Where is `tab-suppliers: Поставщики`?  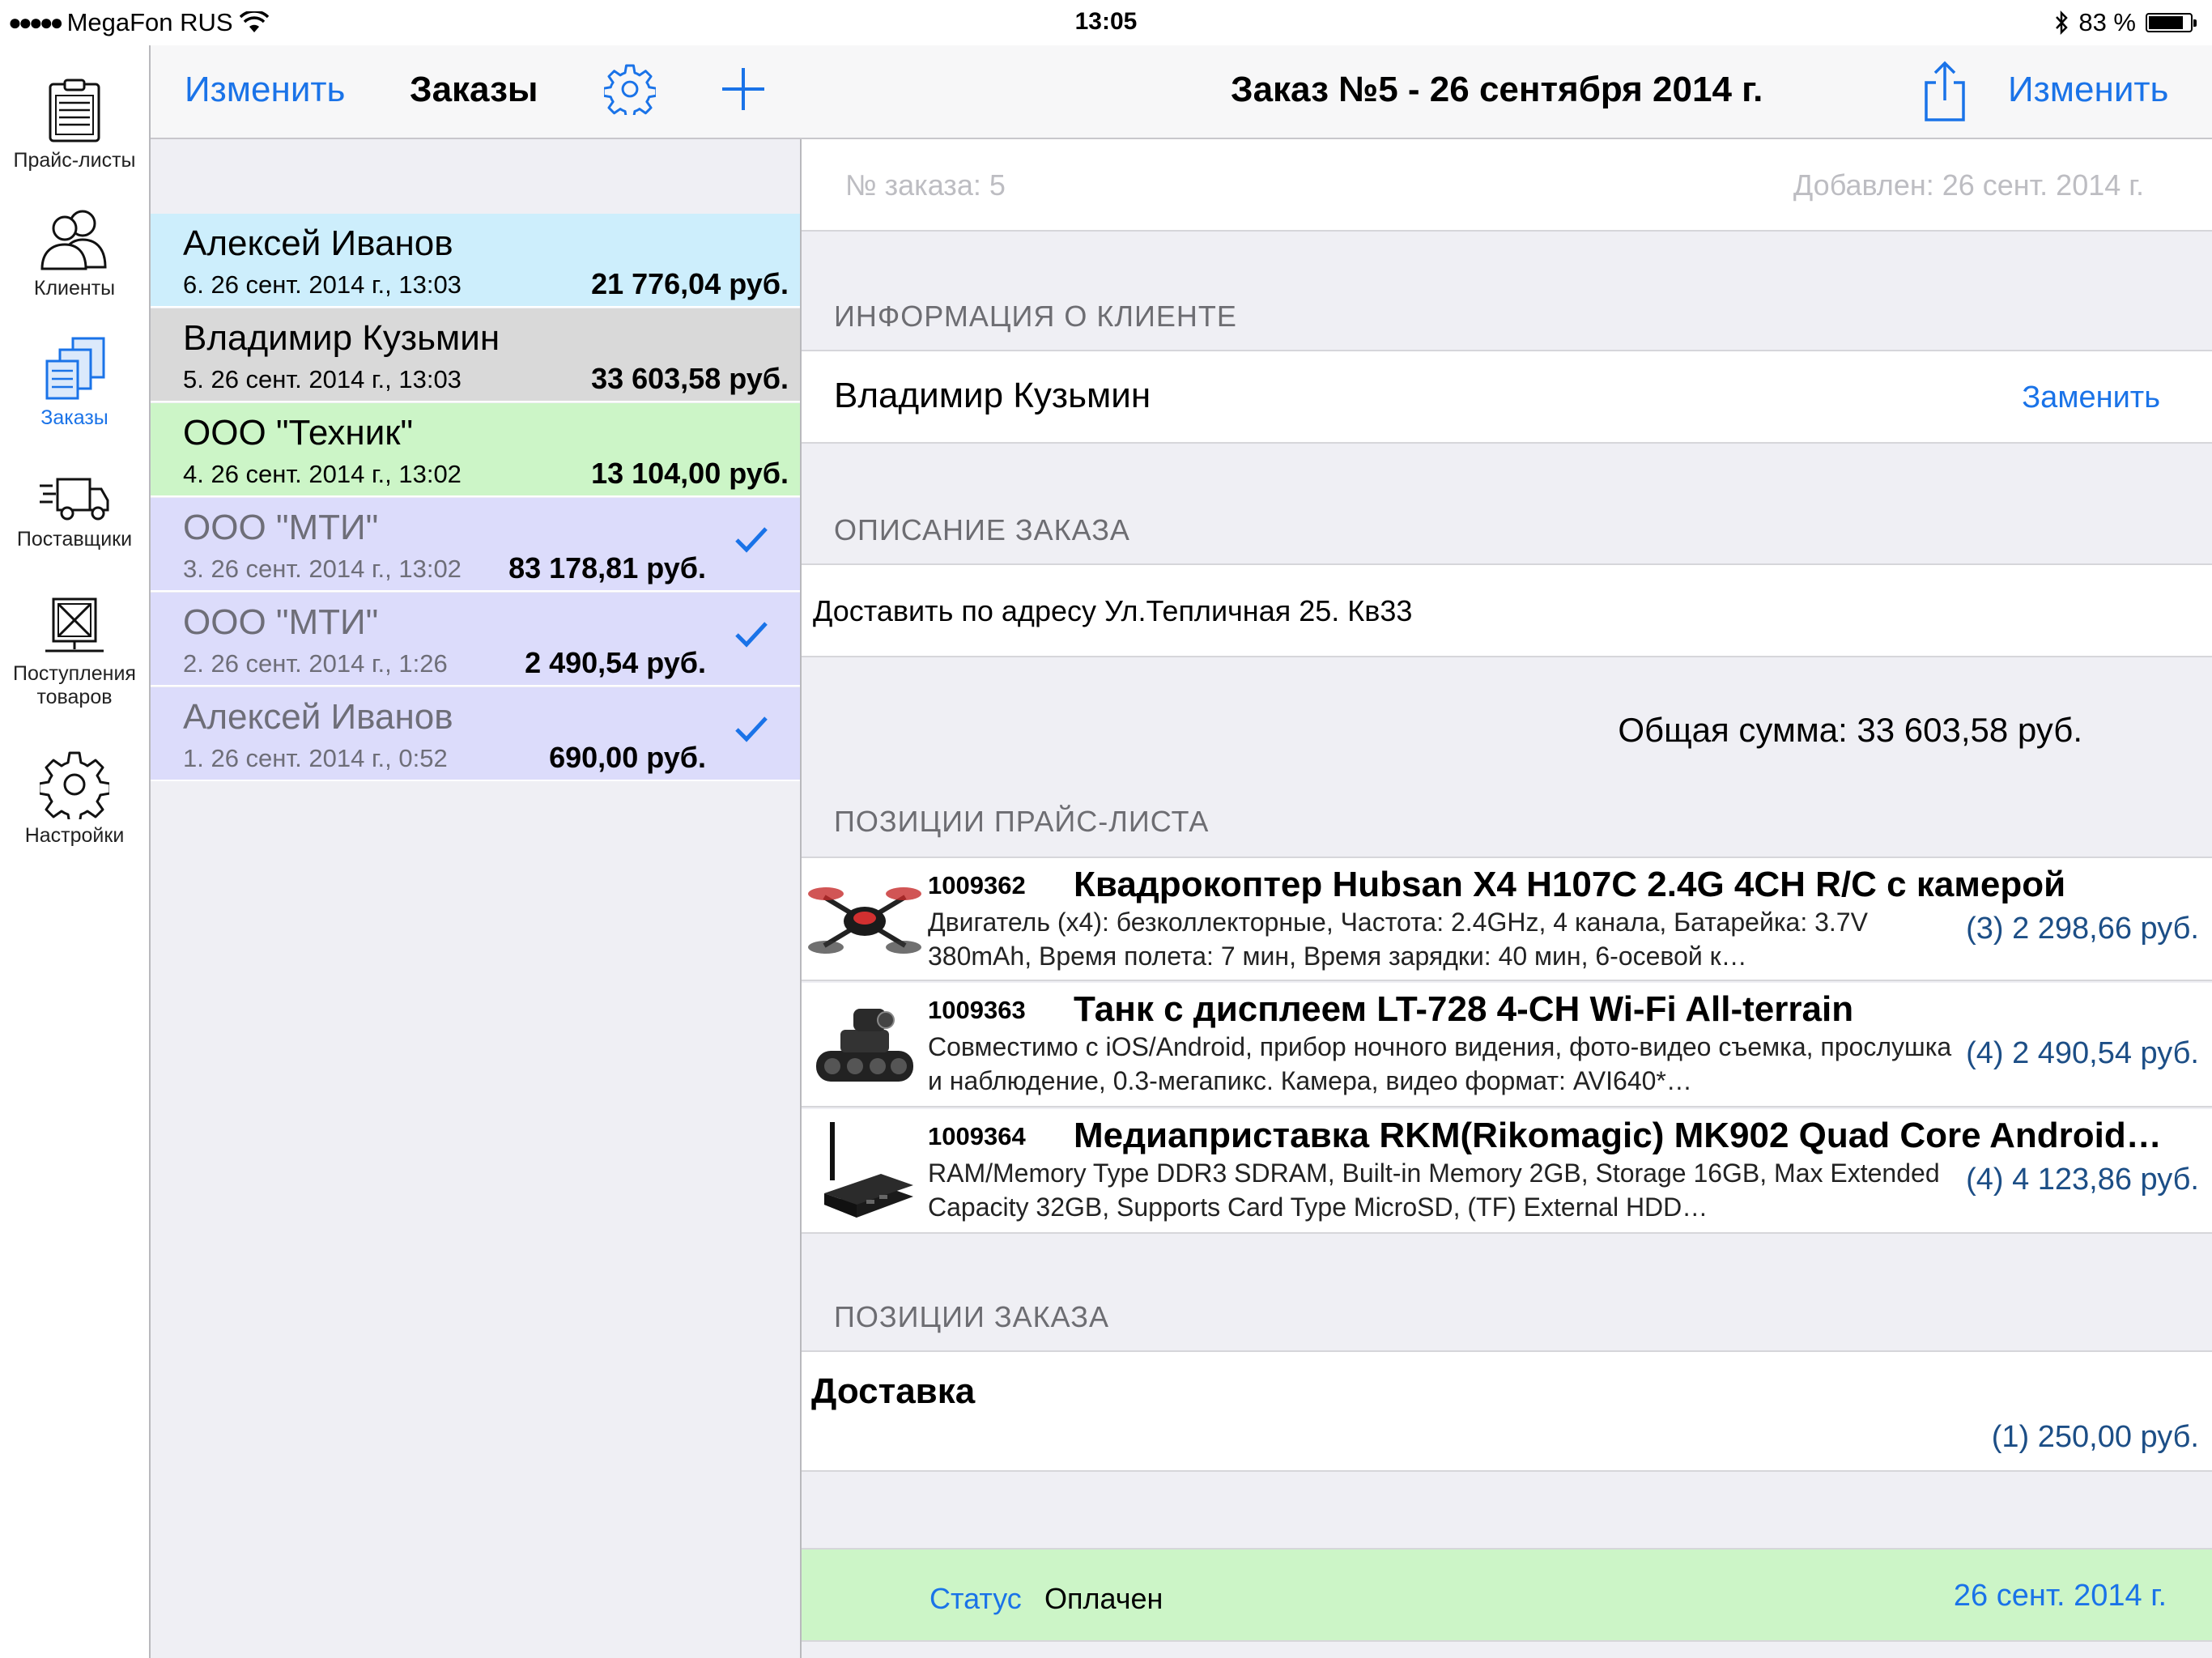
tab-suppliers: Поставщики is located at coordinates (75, 512).